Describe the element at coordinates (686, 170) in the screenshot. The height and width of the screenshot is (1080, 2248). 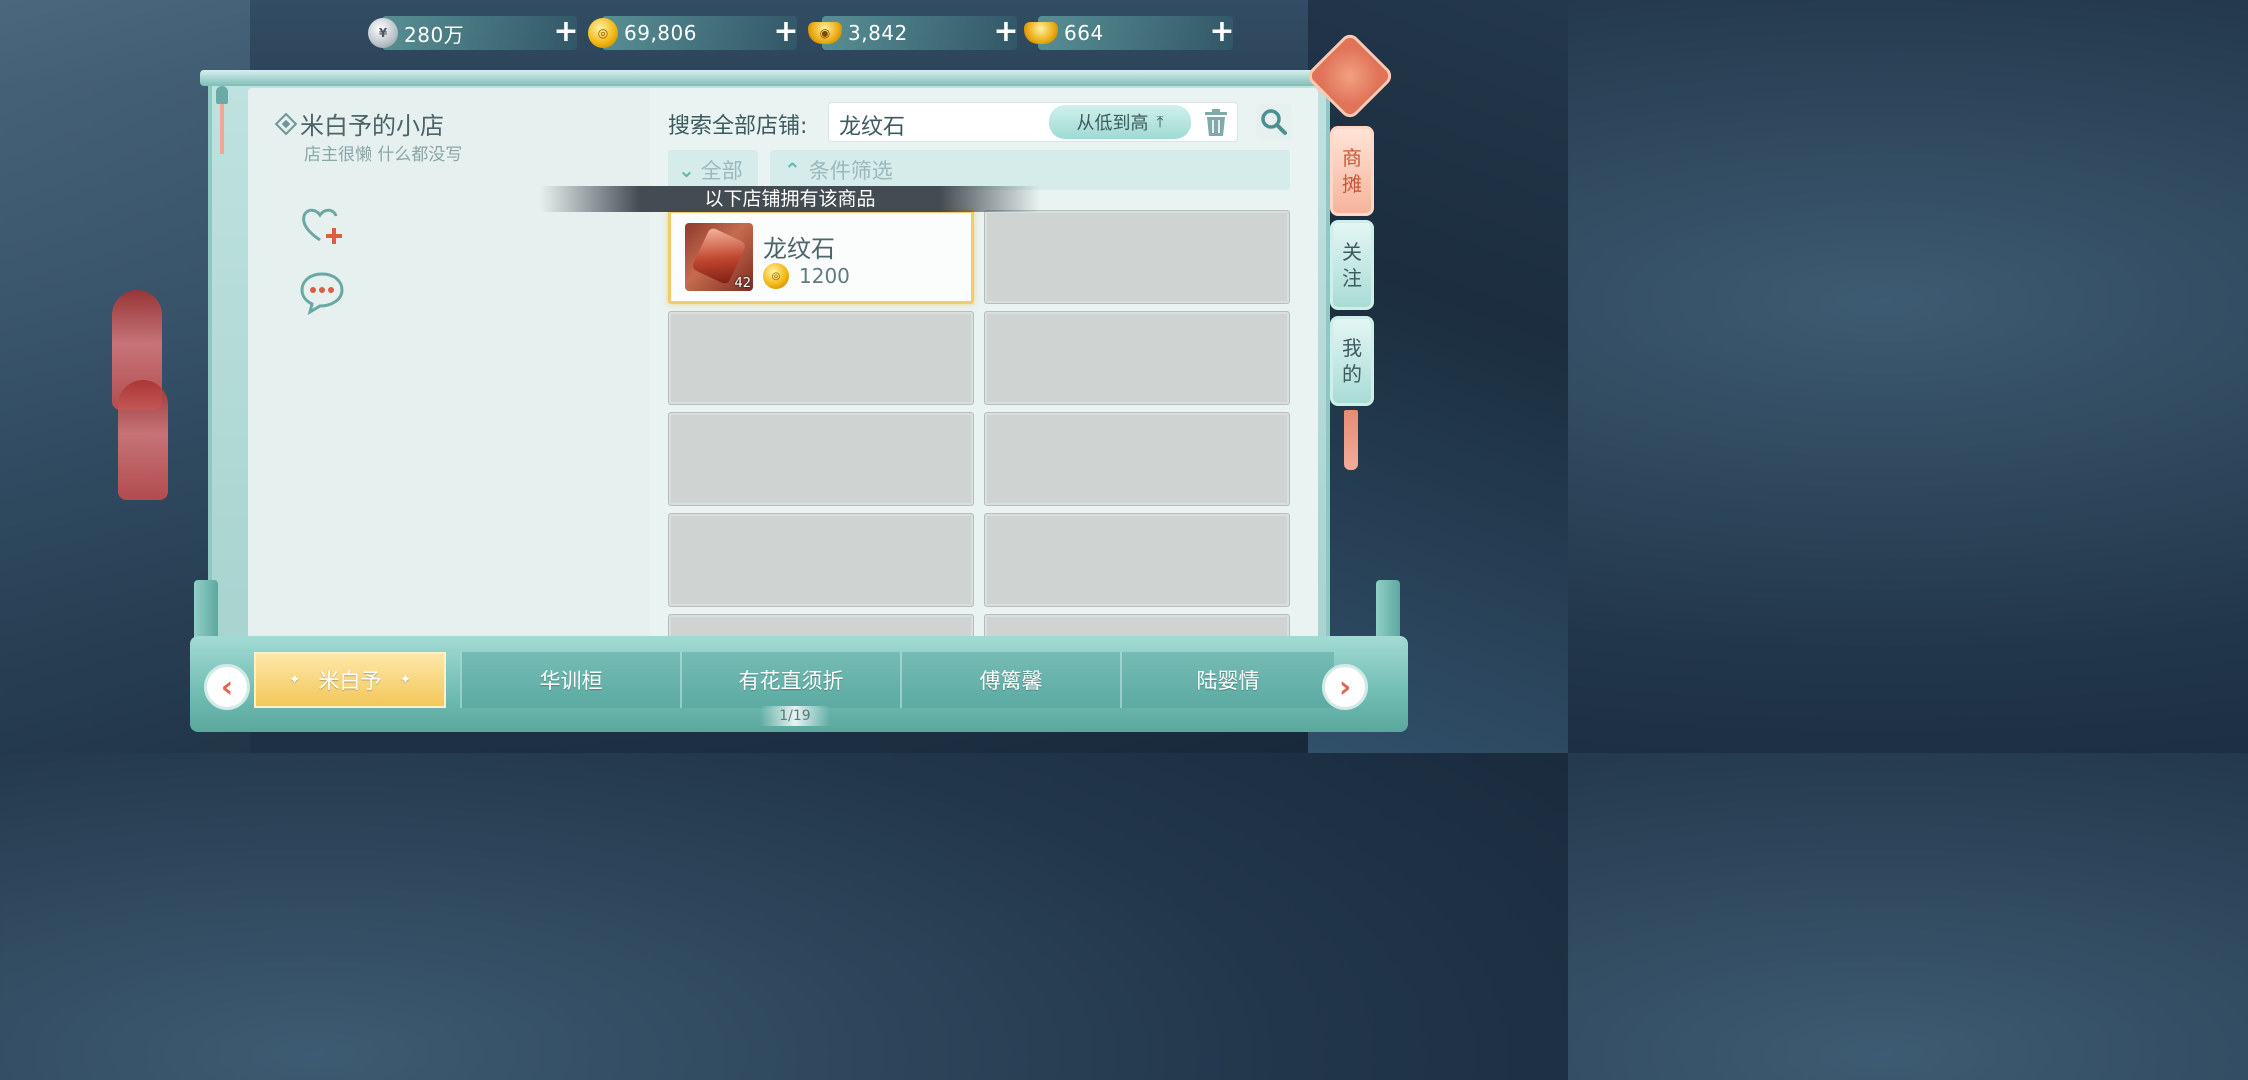
I see `chevron-down-icon: ⌄` at that location.